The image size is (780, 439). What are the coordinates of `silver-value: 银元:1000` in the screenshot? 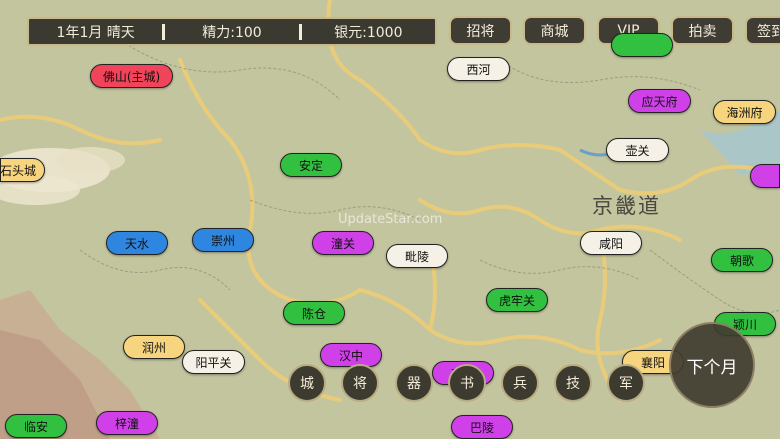 It's located at (368, 32).